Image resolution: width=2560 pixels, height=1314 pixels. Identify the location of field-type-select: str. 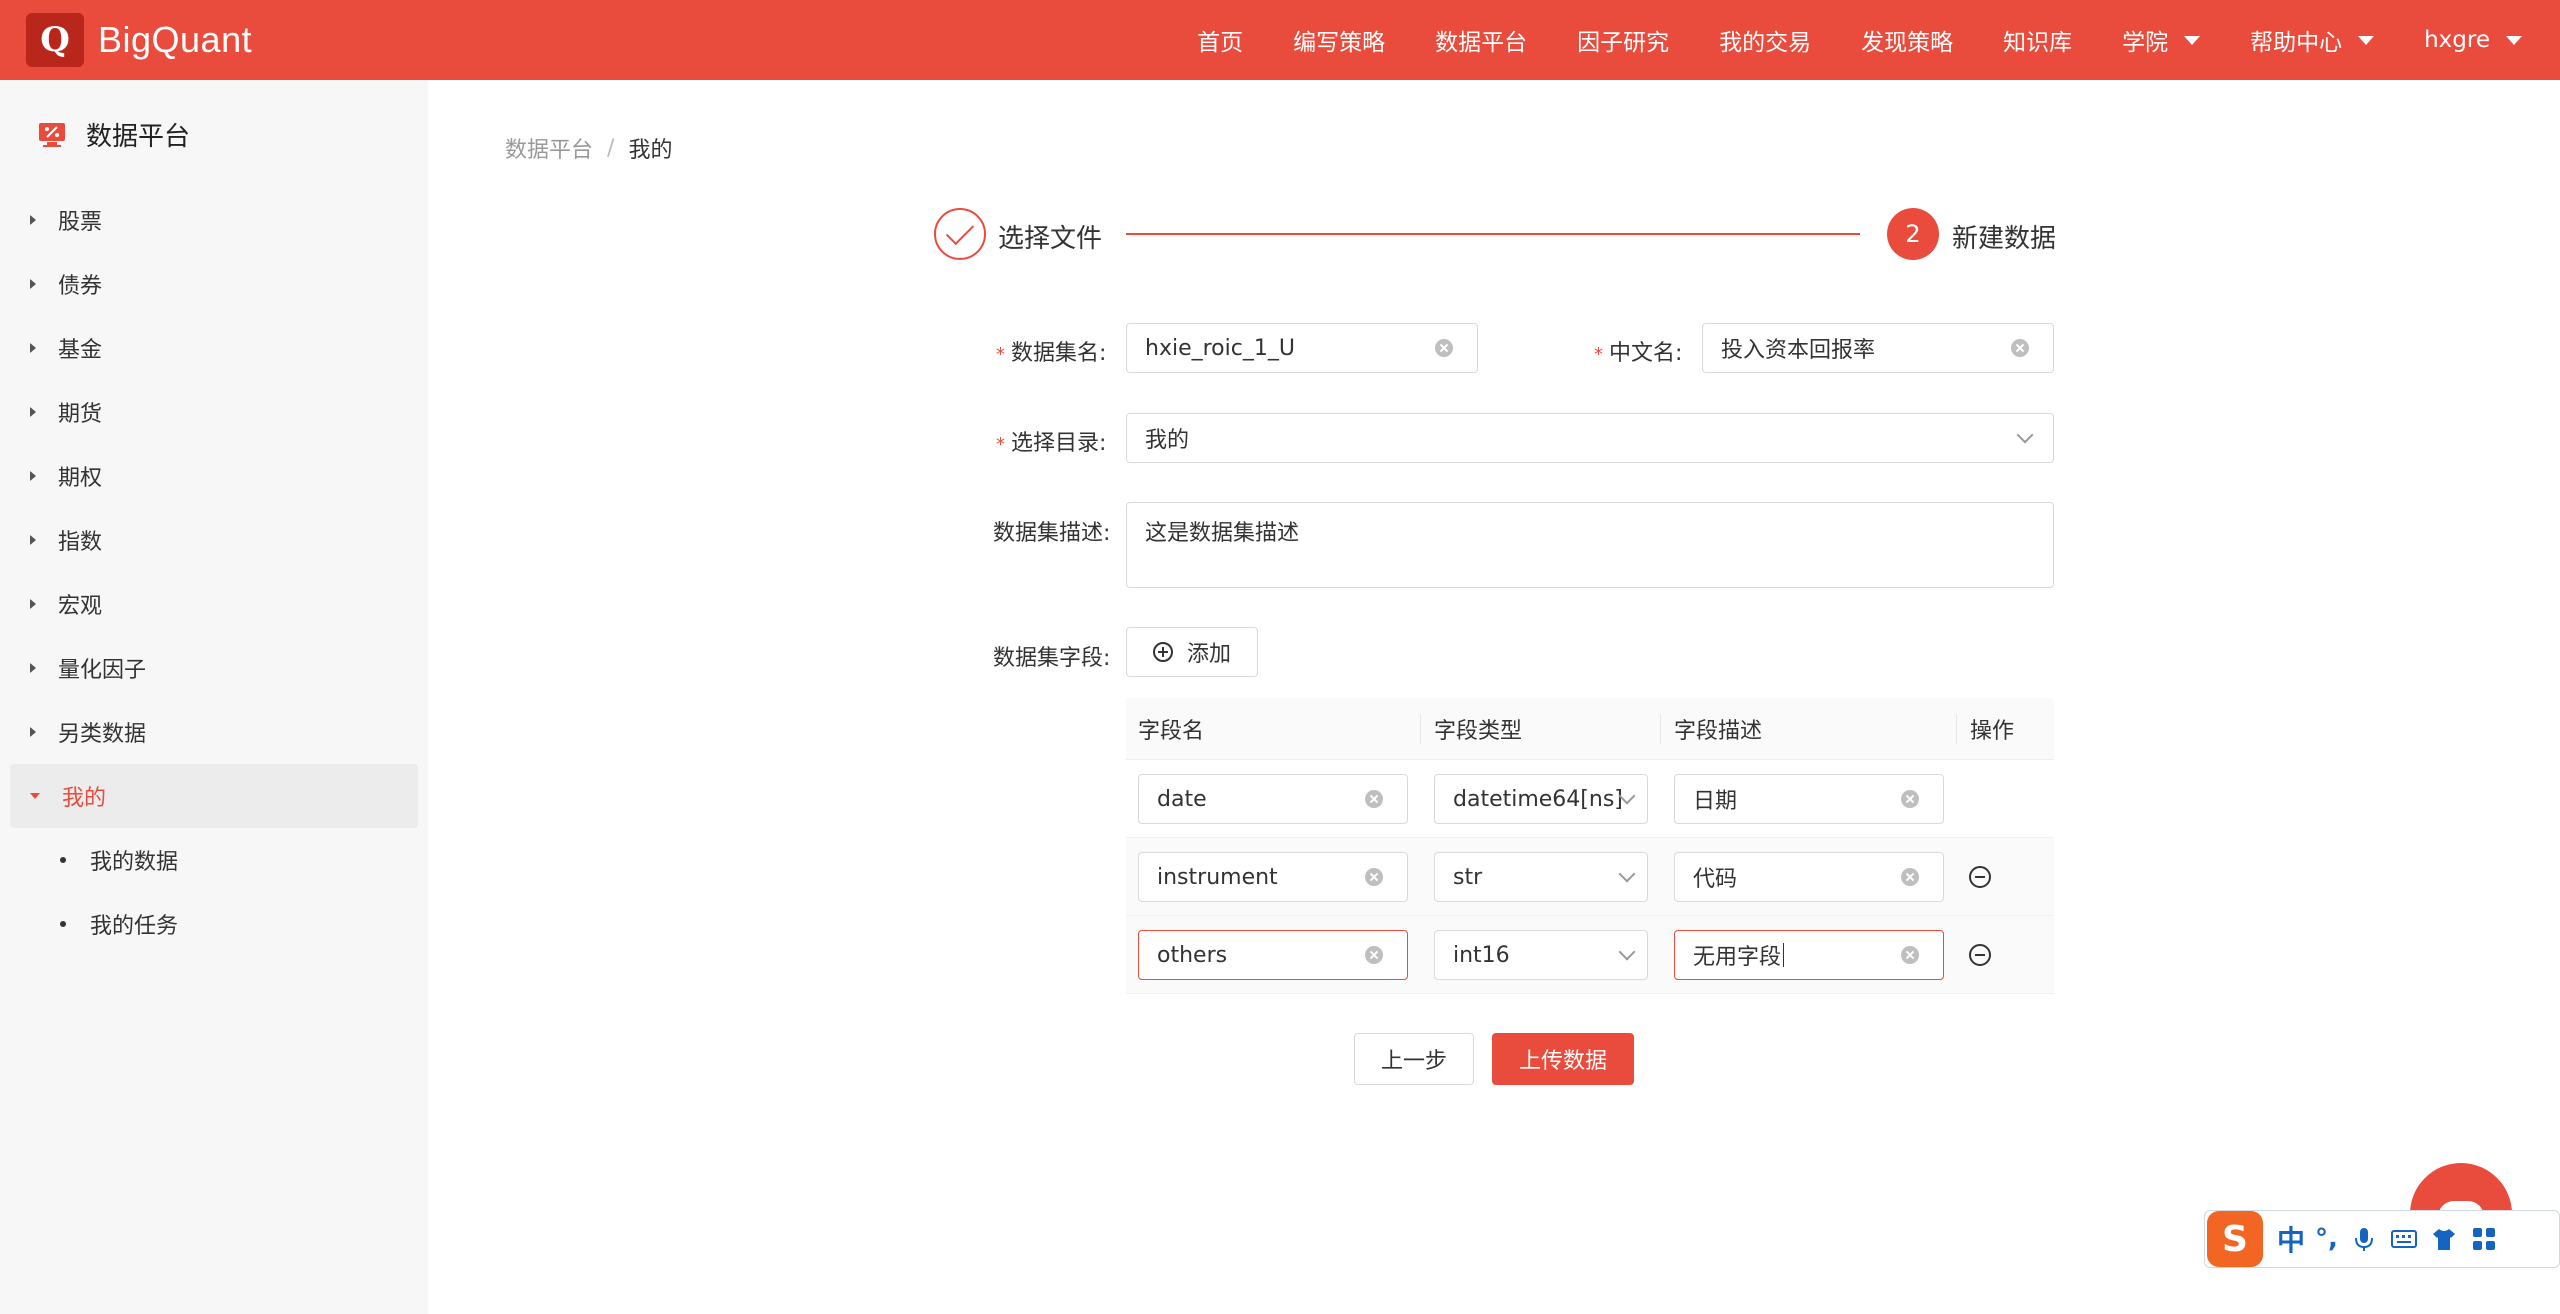
(1541, 877).